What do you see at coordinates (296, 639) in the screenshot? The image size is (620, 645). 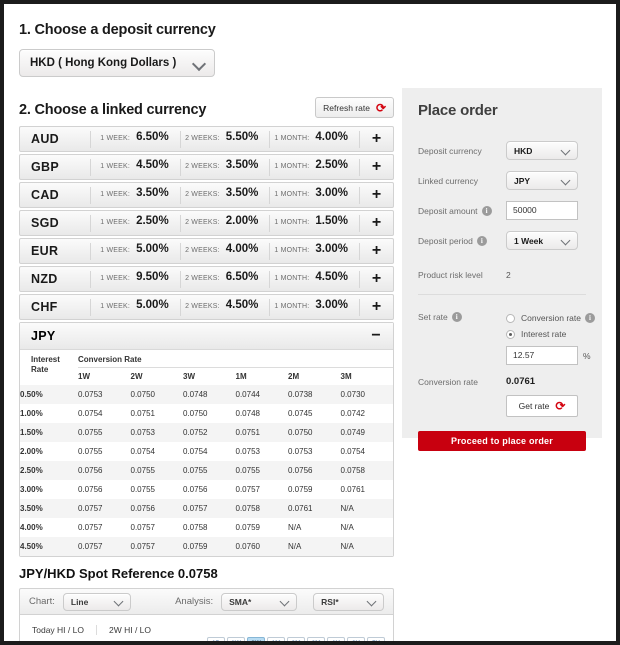 I see `time-range-button: 3M` at bounding box center [296, 639].